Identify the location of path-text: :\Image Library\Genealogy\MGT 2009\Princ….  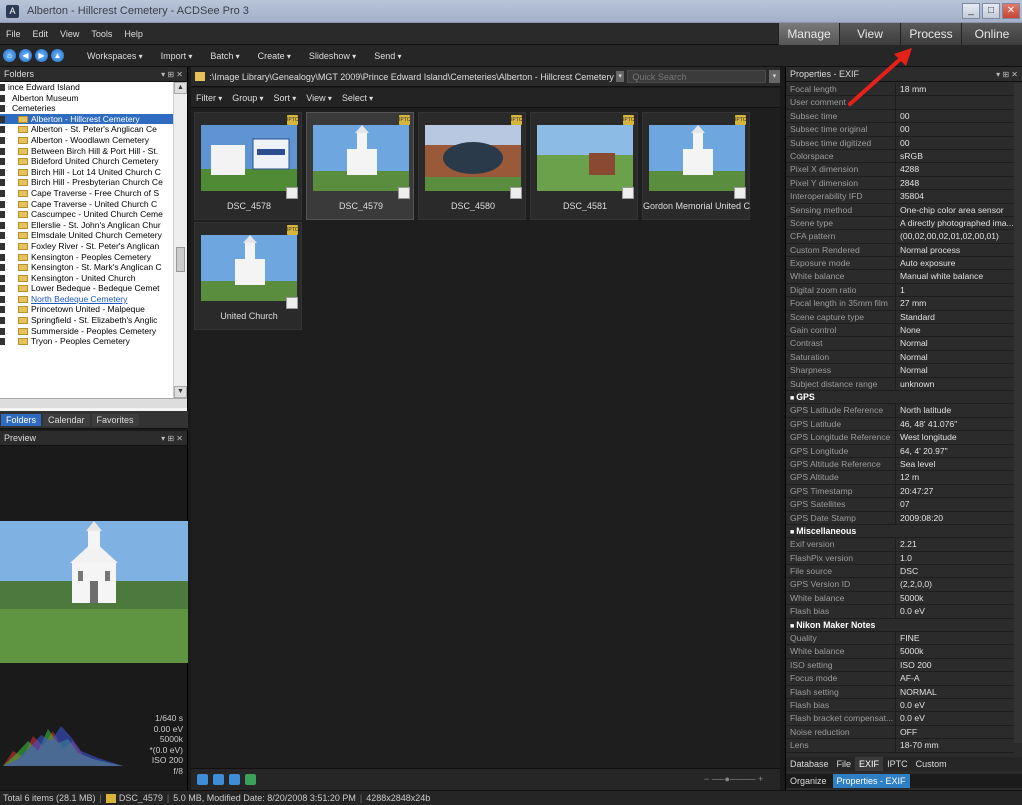
(411, 77).